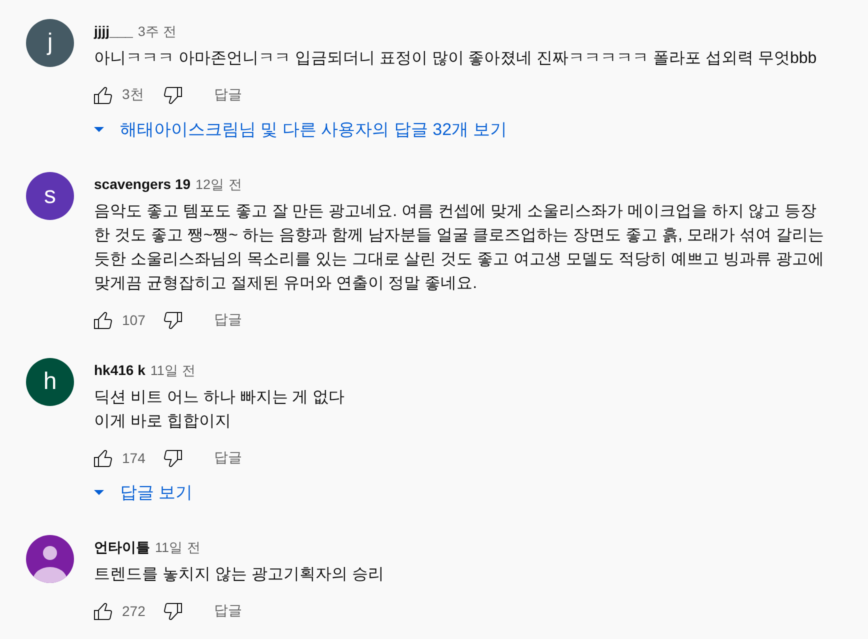 This screenshot has height=639, width=868. I want to click on avatar: s, so click(50, 196).